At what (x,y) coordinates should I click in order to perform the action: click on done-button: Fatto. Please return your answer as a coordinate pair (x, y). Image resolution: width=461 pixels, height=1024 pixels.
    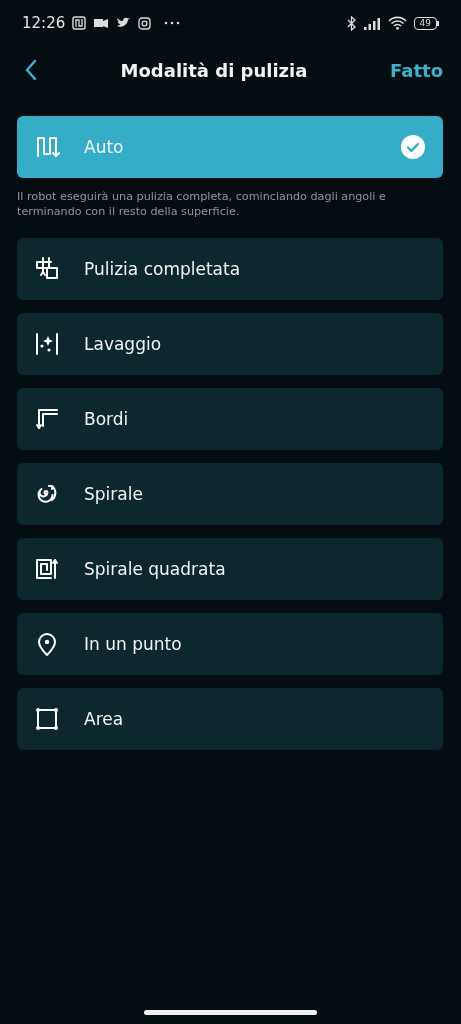
    Looking at the image, I should click on (416, 70).